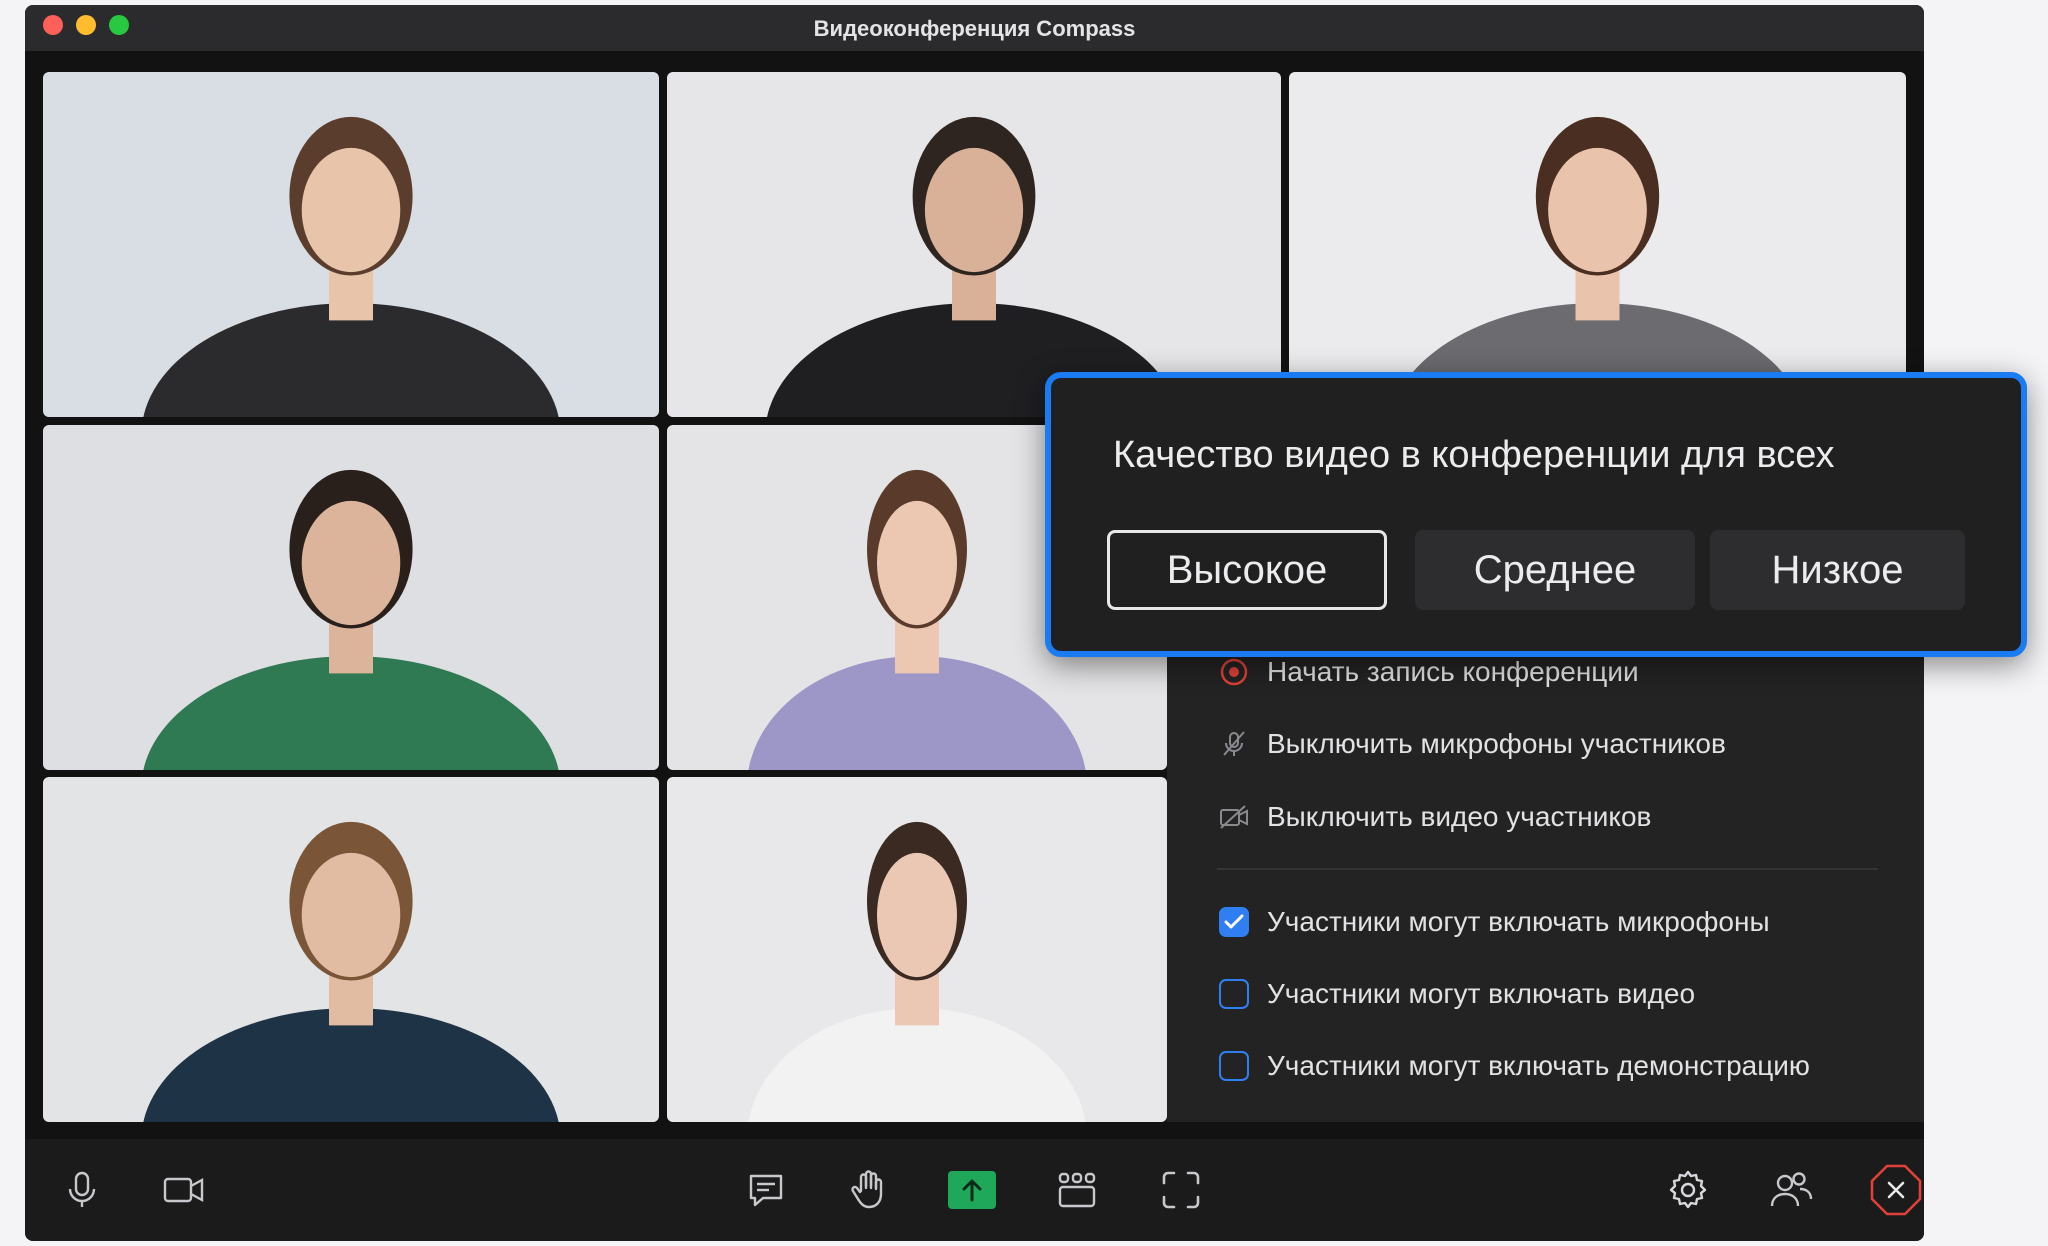 The width and height of the screenshot is (2048, 1246). I want to click on settings-button, so click(1688, 1190).